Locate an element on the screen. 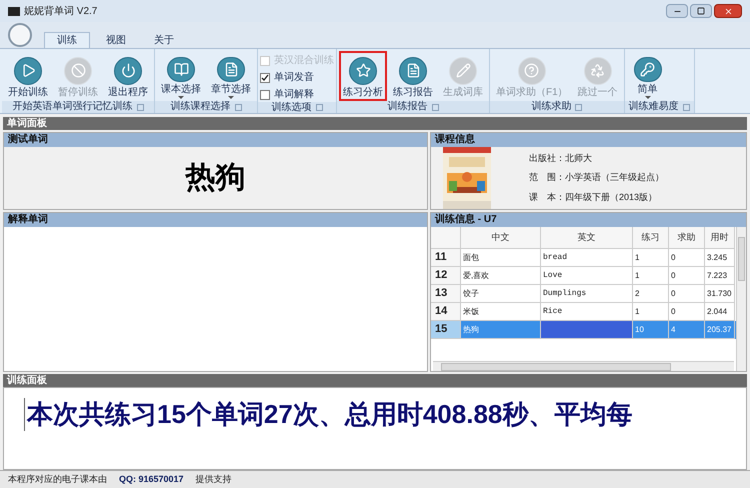 Image resolution: width=750 pixels, height=488 pixels. app-menu-button is located at coordinates (20, 35).